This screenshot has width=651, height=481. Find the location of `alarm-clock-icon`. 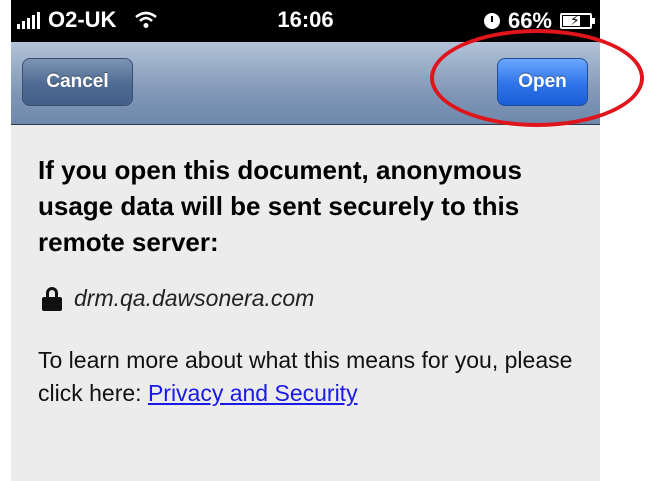

alarm-clock-icon is located at coordinates (491, 21).